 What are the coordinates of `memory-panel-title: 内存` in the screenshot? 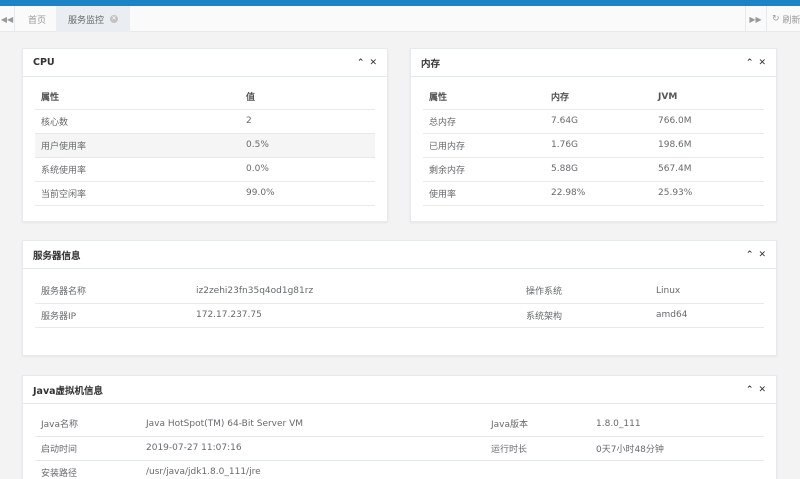 It's located at (431, 64).